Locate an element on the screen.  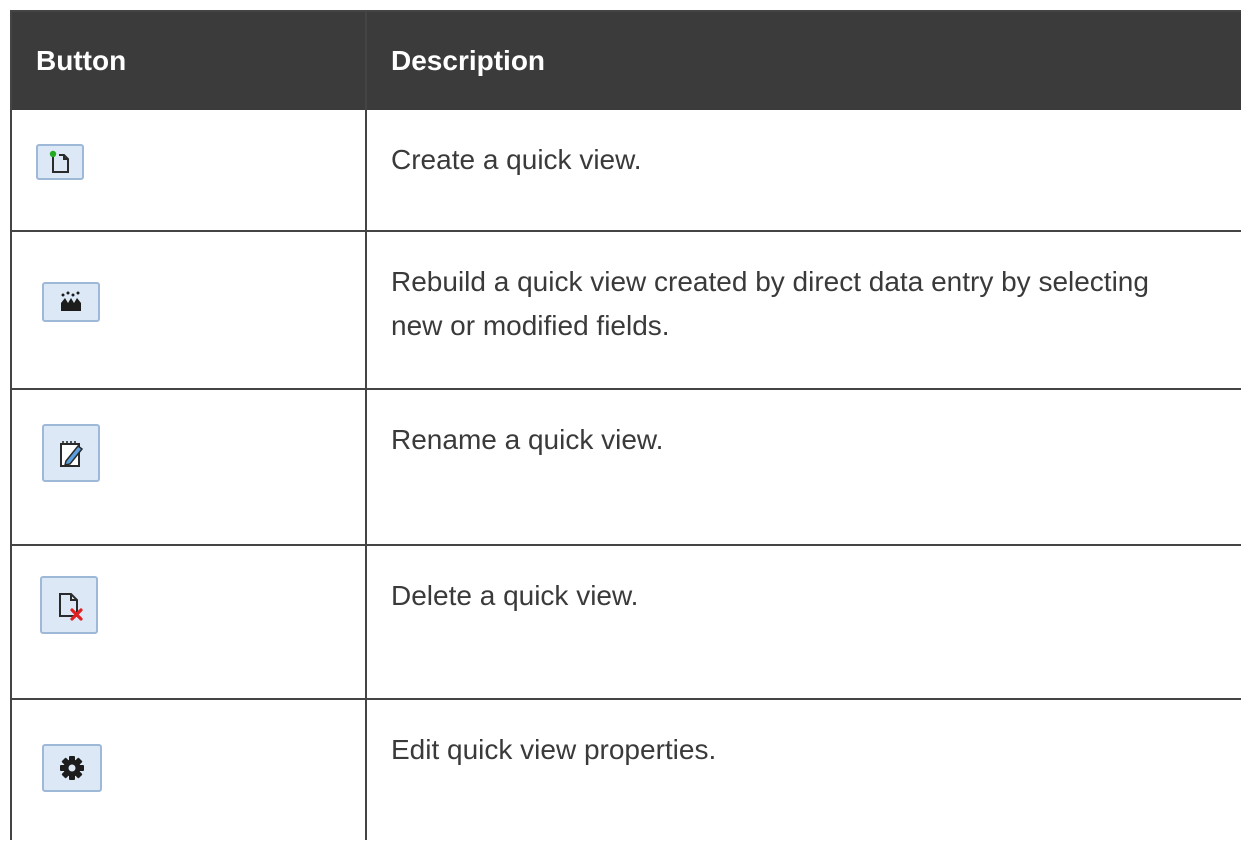
table-row: Create a quick view. is located at coordinates (626, 171).